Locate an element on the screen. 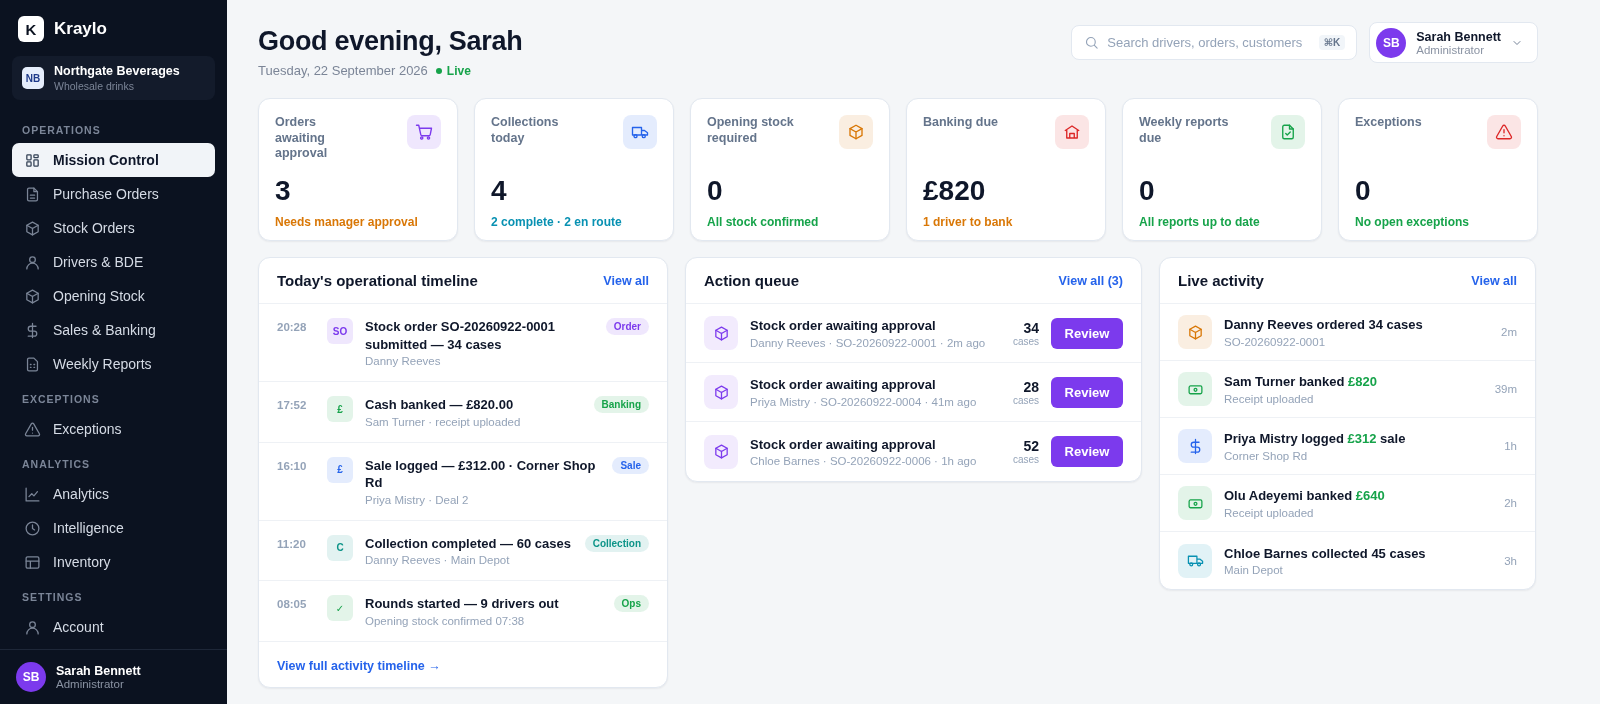 The width and height of the screenshot is (1600, 704). event-meta: Danny Reeves · Main Depot is located at coordinates (438, 560).